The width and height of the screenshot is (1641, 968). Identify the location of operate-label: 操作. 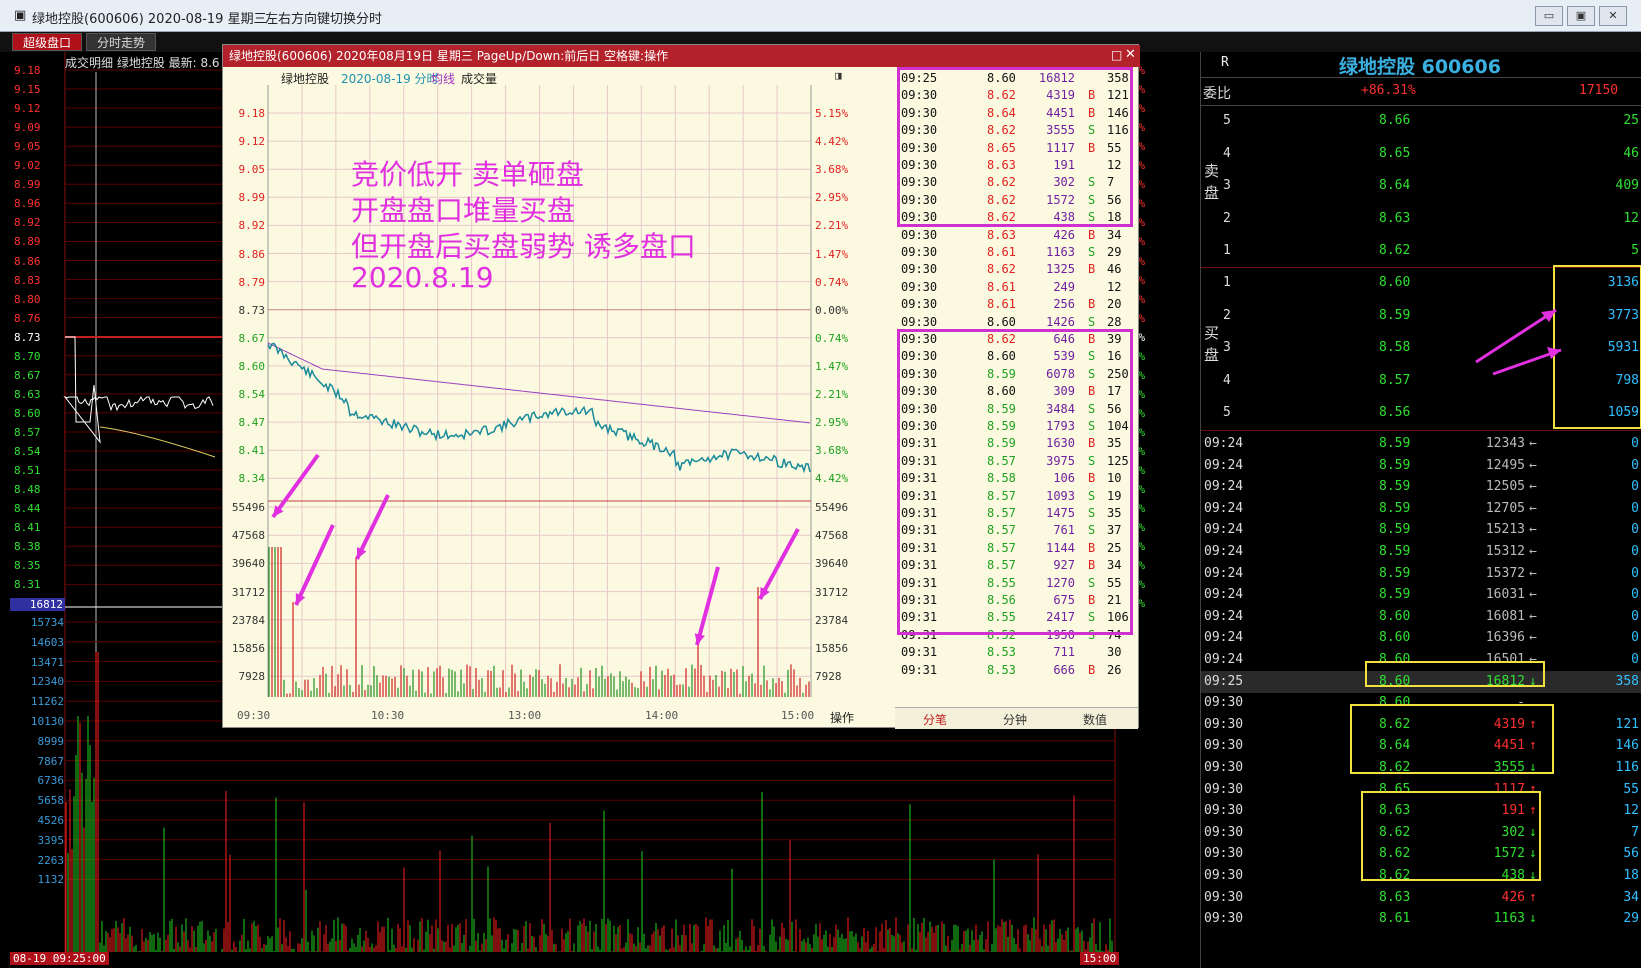
(842, 717).